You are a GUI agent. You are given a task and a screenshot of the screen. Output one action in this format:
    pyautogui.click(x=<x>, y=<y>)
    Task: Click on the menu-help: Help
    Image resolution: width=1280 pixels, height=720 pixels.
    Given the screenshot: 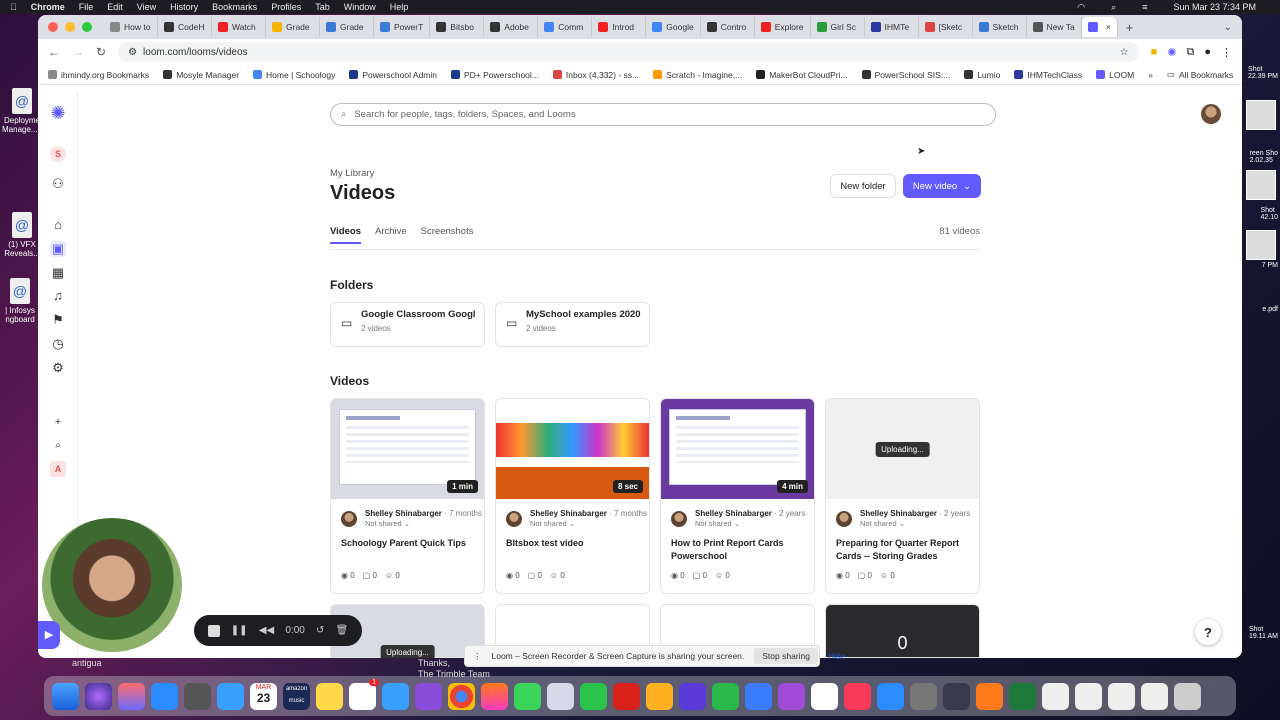 What is the action you would take?
    pyautogui.click(x=399, y=7)
    